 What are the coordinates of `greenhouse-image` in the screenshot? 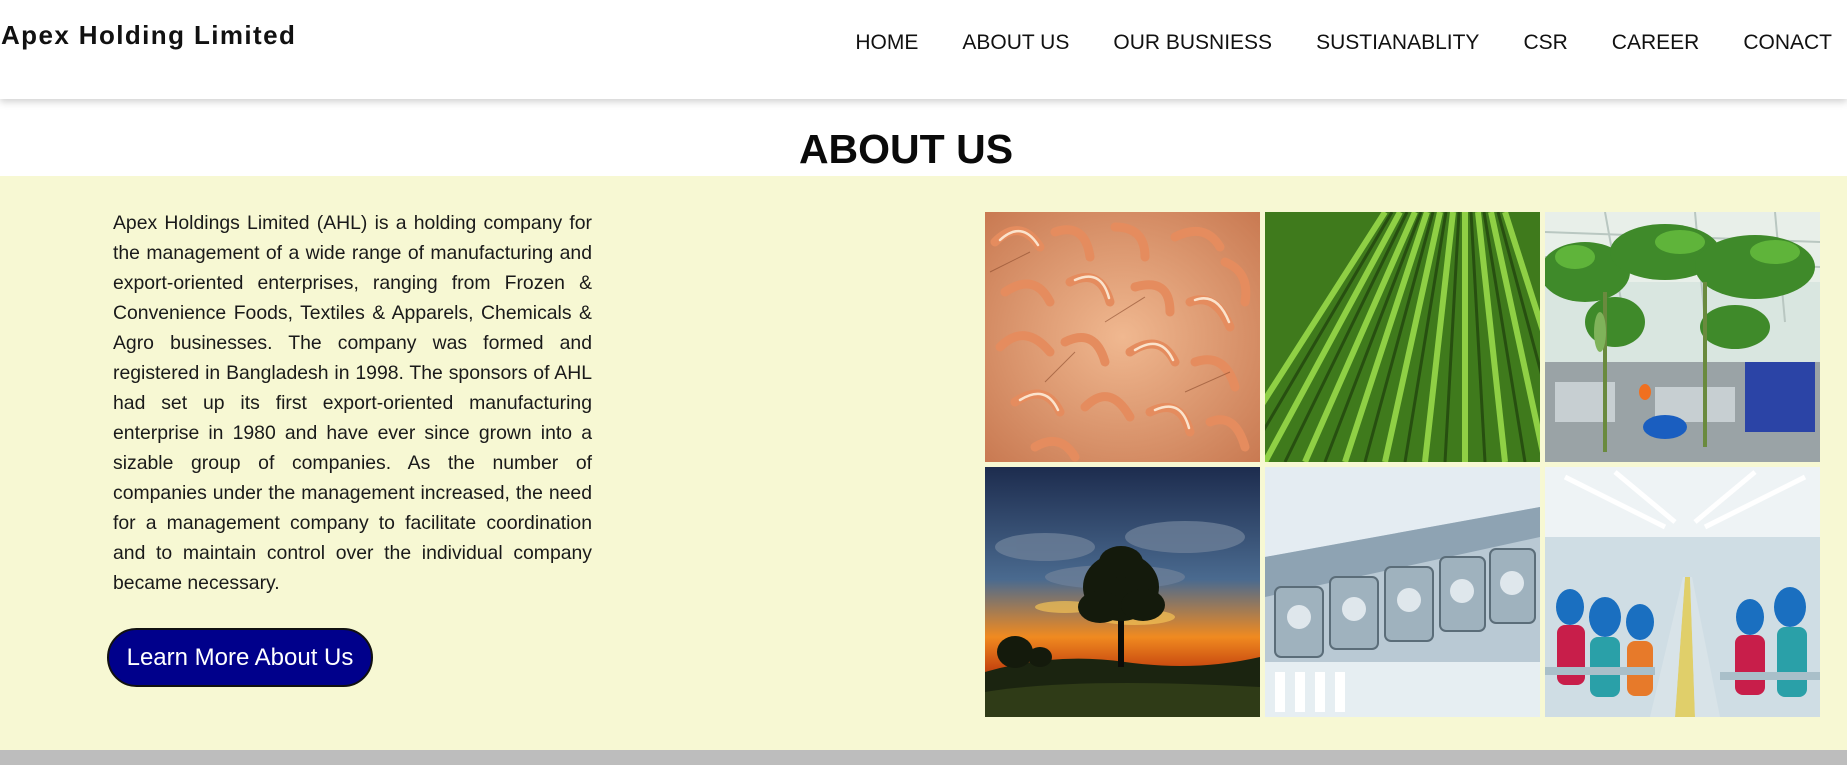 It's located at (1682, 337).